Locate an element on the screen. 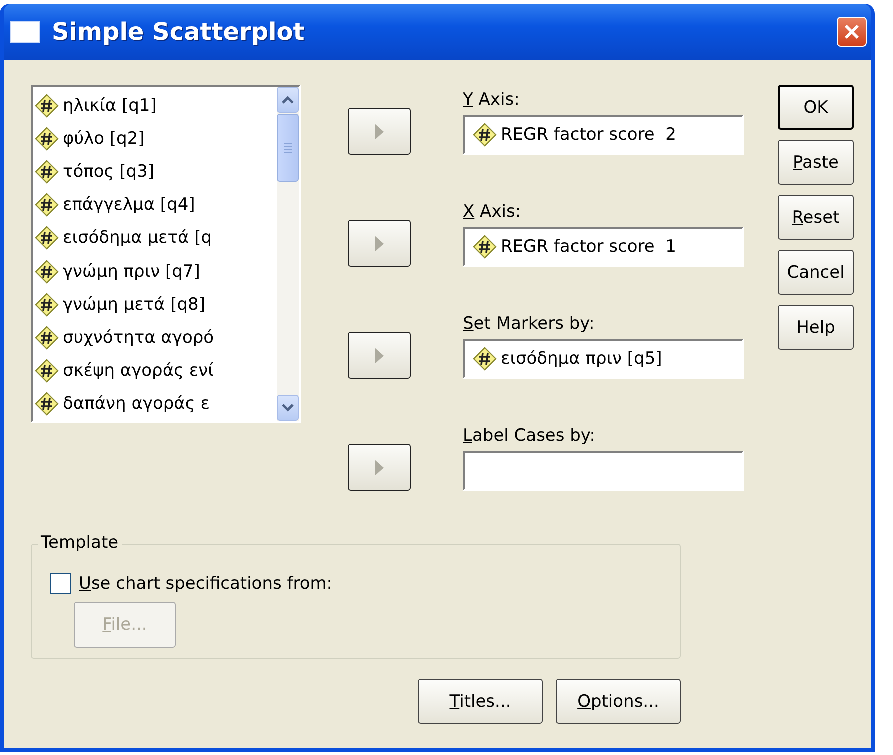 The image size is (893, 755). variable-label: εισόδημα πριν [q5] is located at coordinates (581, 359).